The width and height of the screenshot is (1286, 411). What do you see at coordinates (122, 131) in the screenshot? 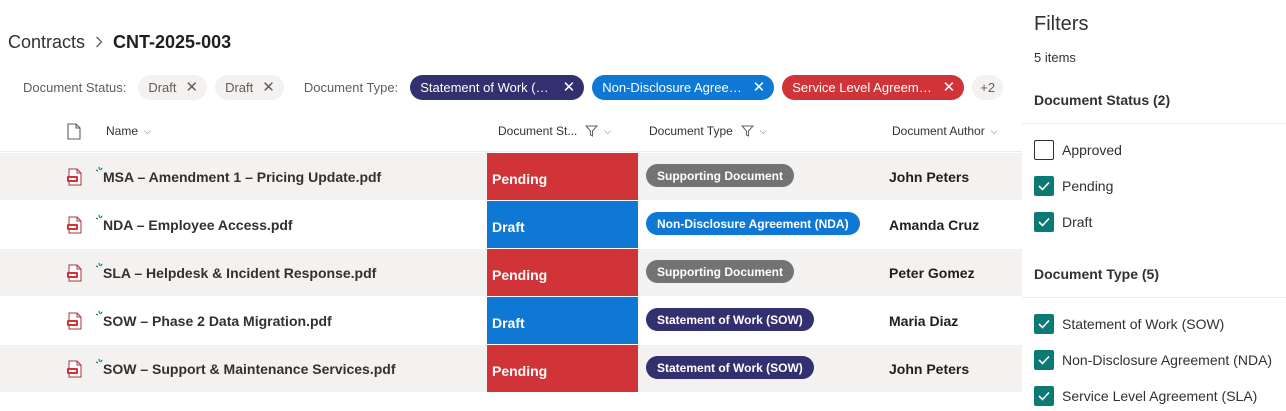
I see `name-column-label: Name` at bounding box center [122, 131].